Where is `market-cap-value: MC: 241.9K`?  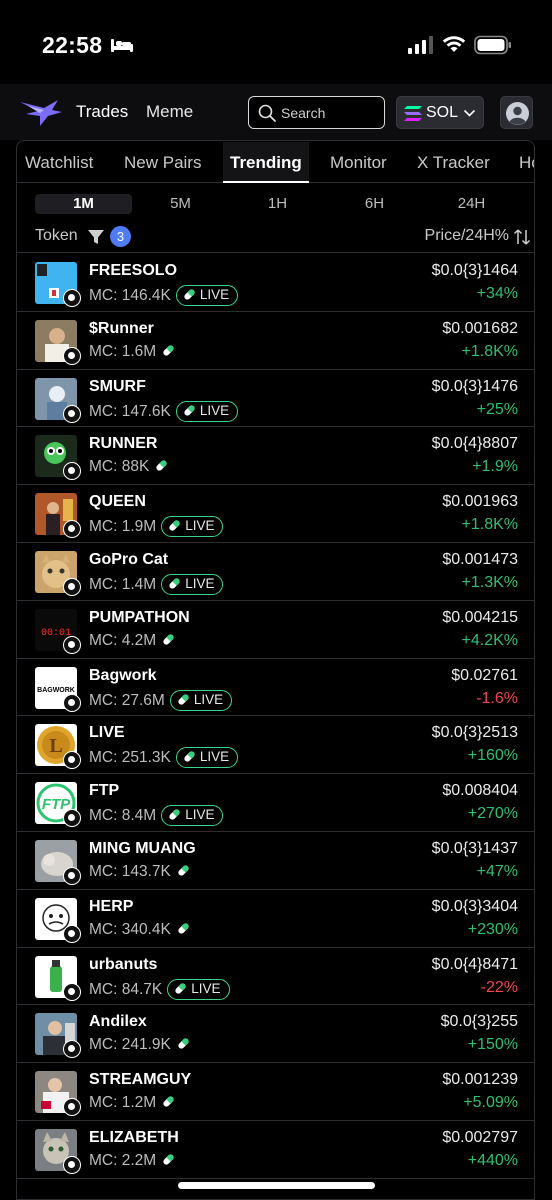 market-cap-value: MC: 241.9K is located at coordinates (130, 1045).